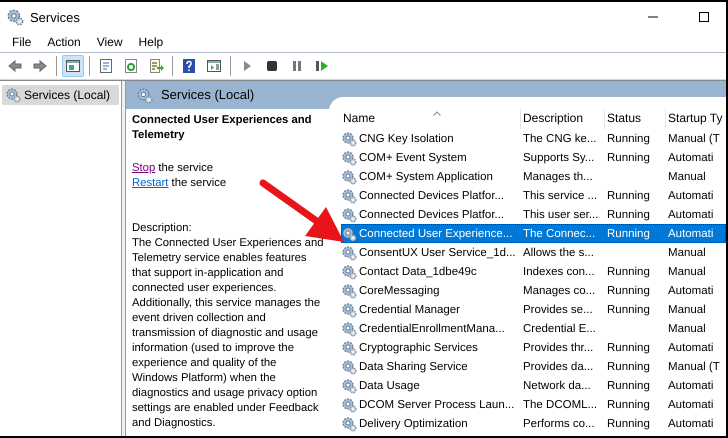 The width and height of the screenshot is (728, 438). What do you see at coordinates (426, 176) in the screenshot?
I see `table-cell: COM+ System Application` at bounding box center [426, 176].